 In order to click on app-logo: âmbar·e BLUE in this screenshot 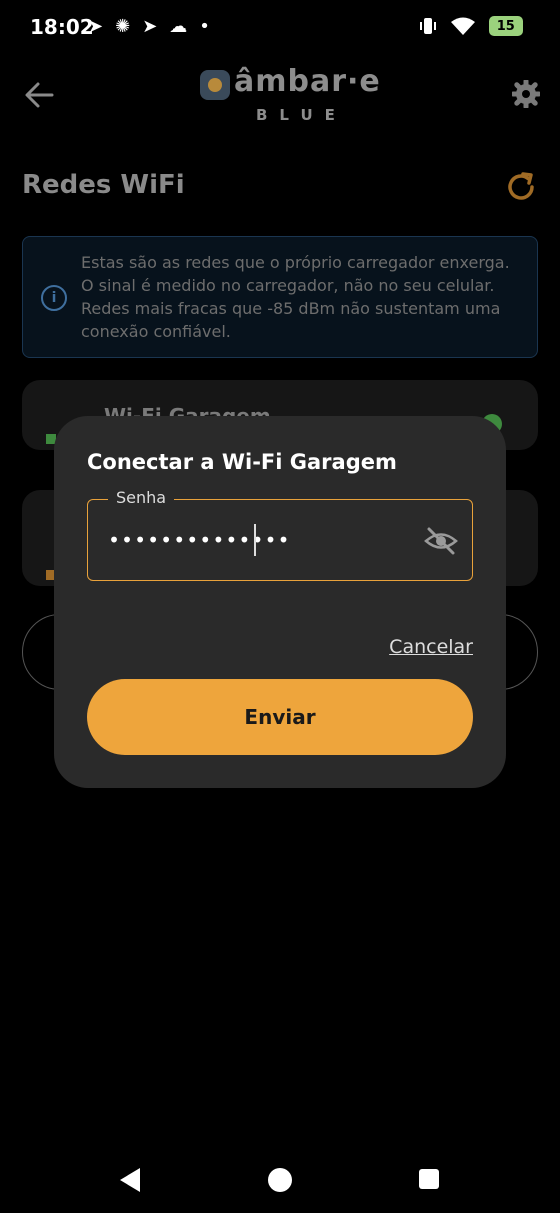, I will do `click(290, 96)`.